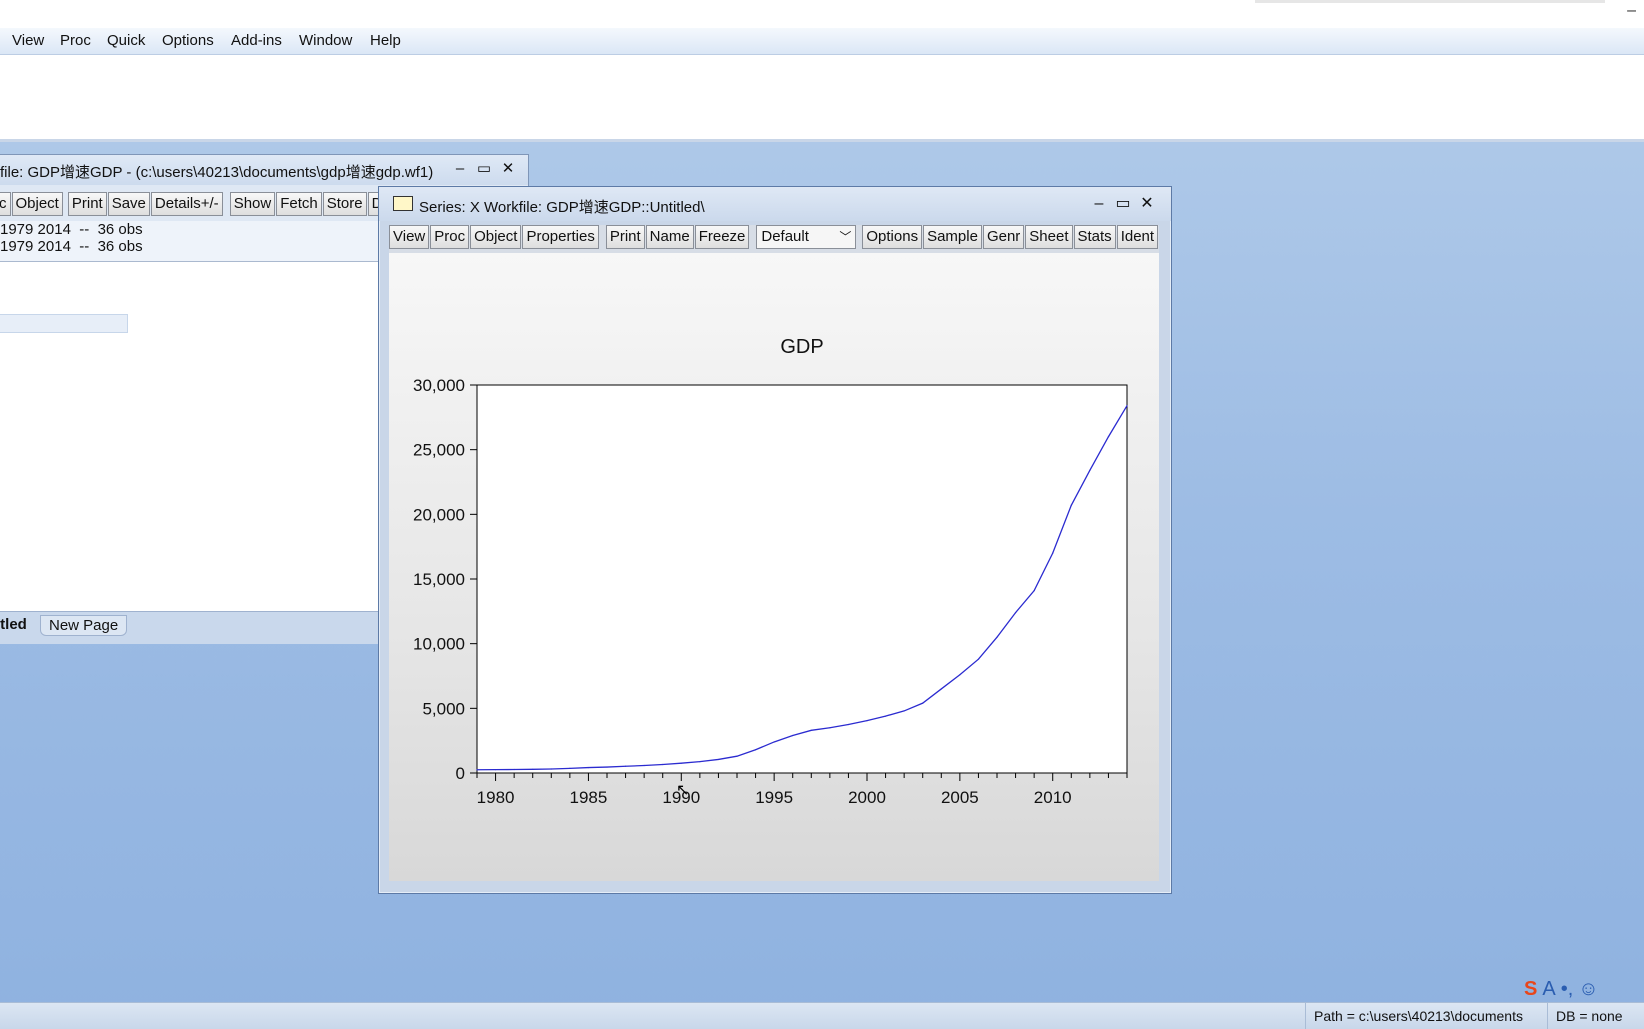 The height and width of the screenshot is (1029, 1644). What do you see at coordinates (822, 98) in the screenshot?
I see `command-window` at bounding box center [822, 98].